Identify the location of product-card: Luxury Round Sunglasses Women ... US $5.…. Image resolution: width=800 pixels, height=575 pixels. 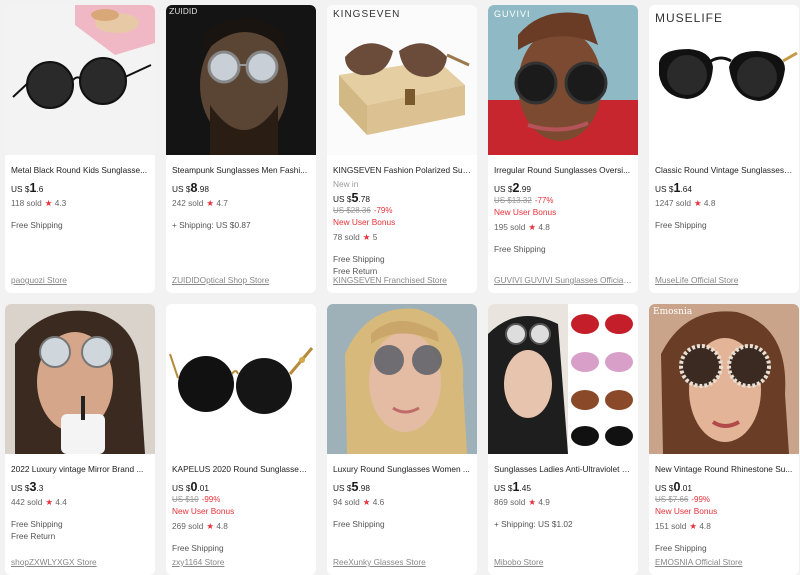
(402, 439).